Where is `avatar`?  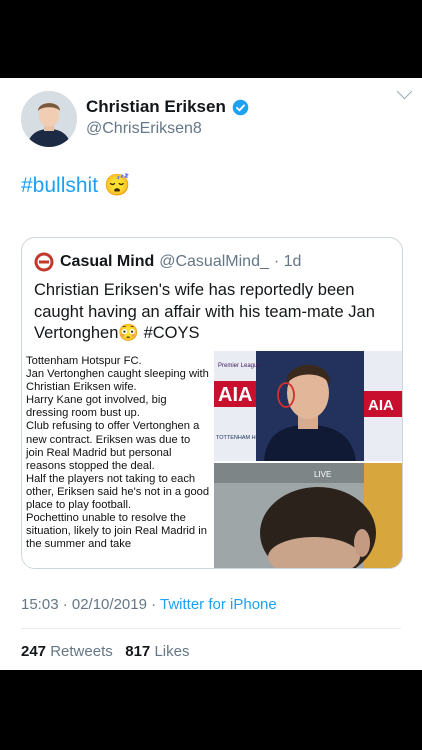 avatar is located at coordinates (49, 119).